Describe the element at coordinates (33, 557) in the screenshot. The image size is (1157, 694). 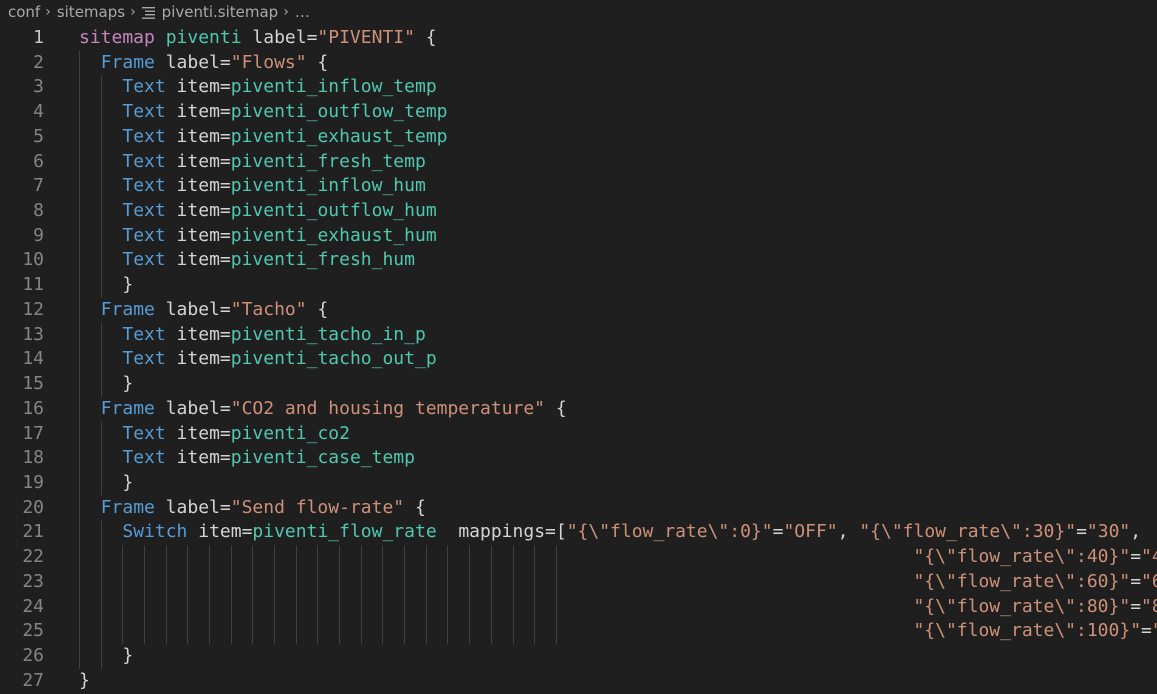
I see `line-number: 22` at that location.